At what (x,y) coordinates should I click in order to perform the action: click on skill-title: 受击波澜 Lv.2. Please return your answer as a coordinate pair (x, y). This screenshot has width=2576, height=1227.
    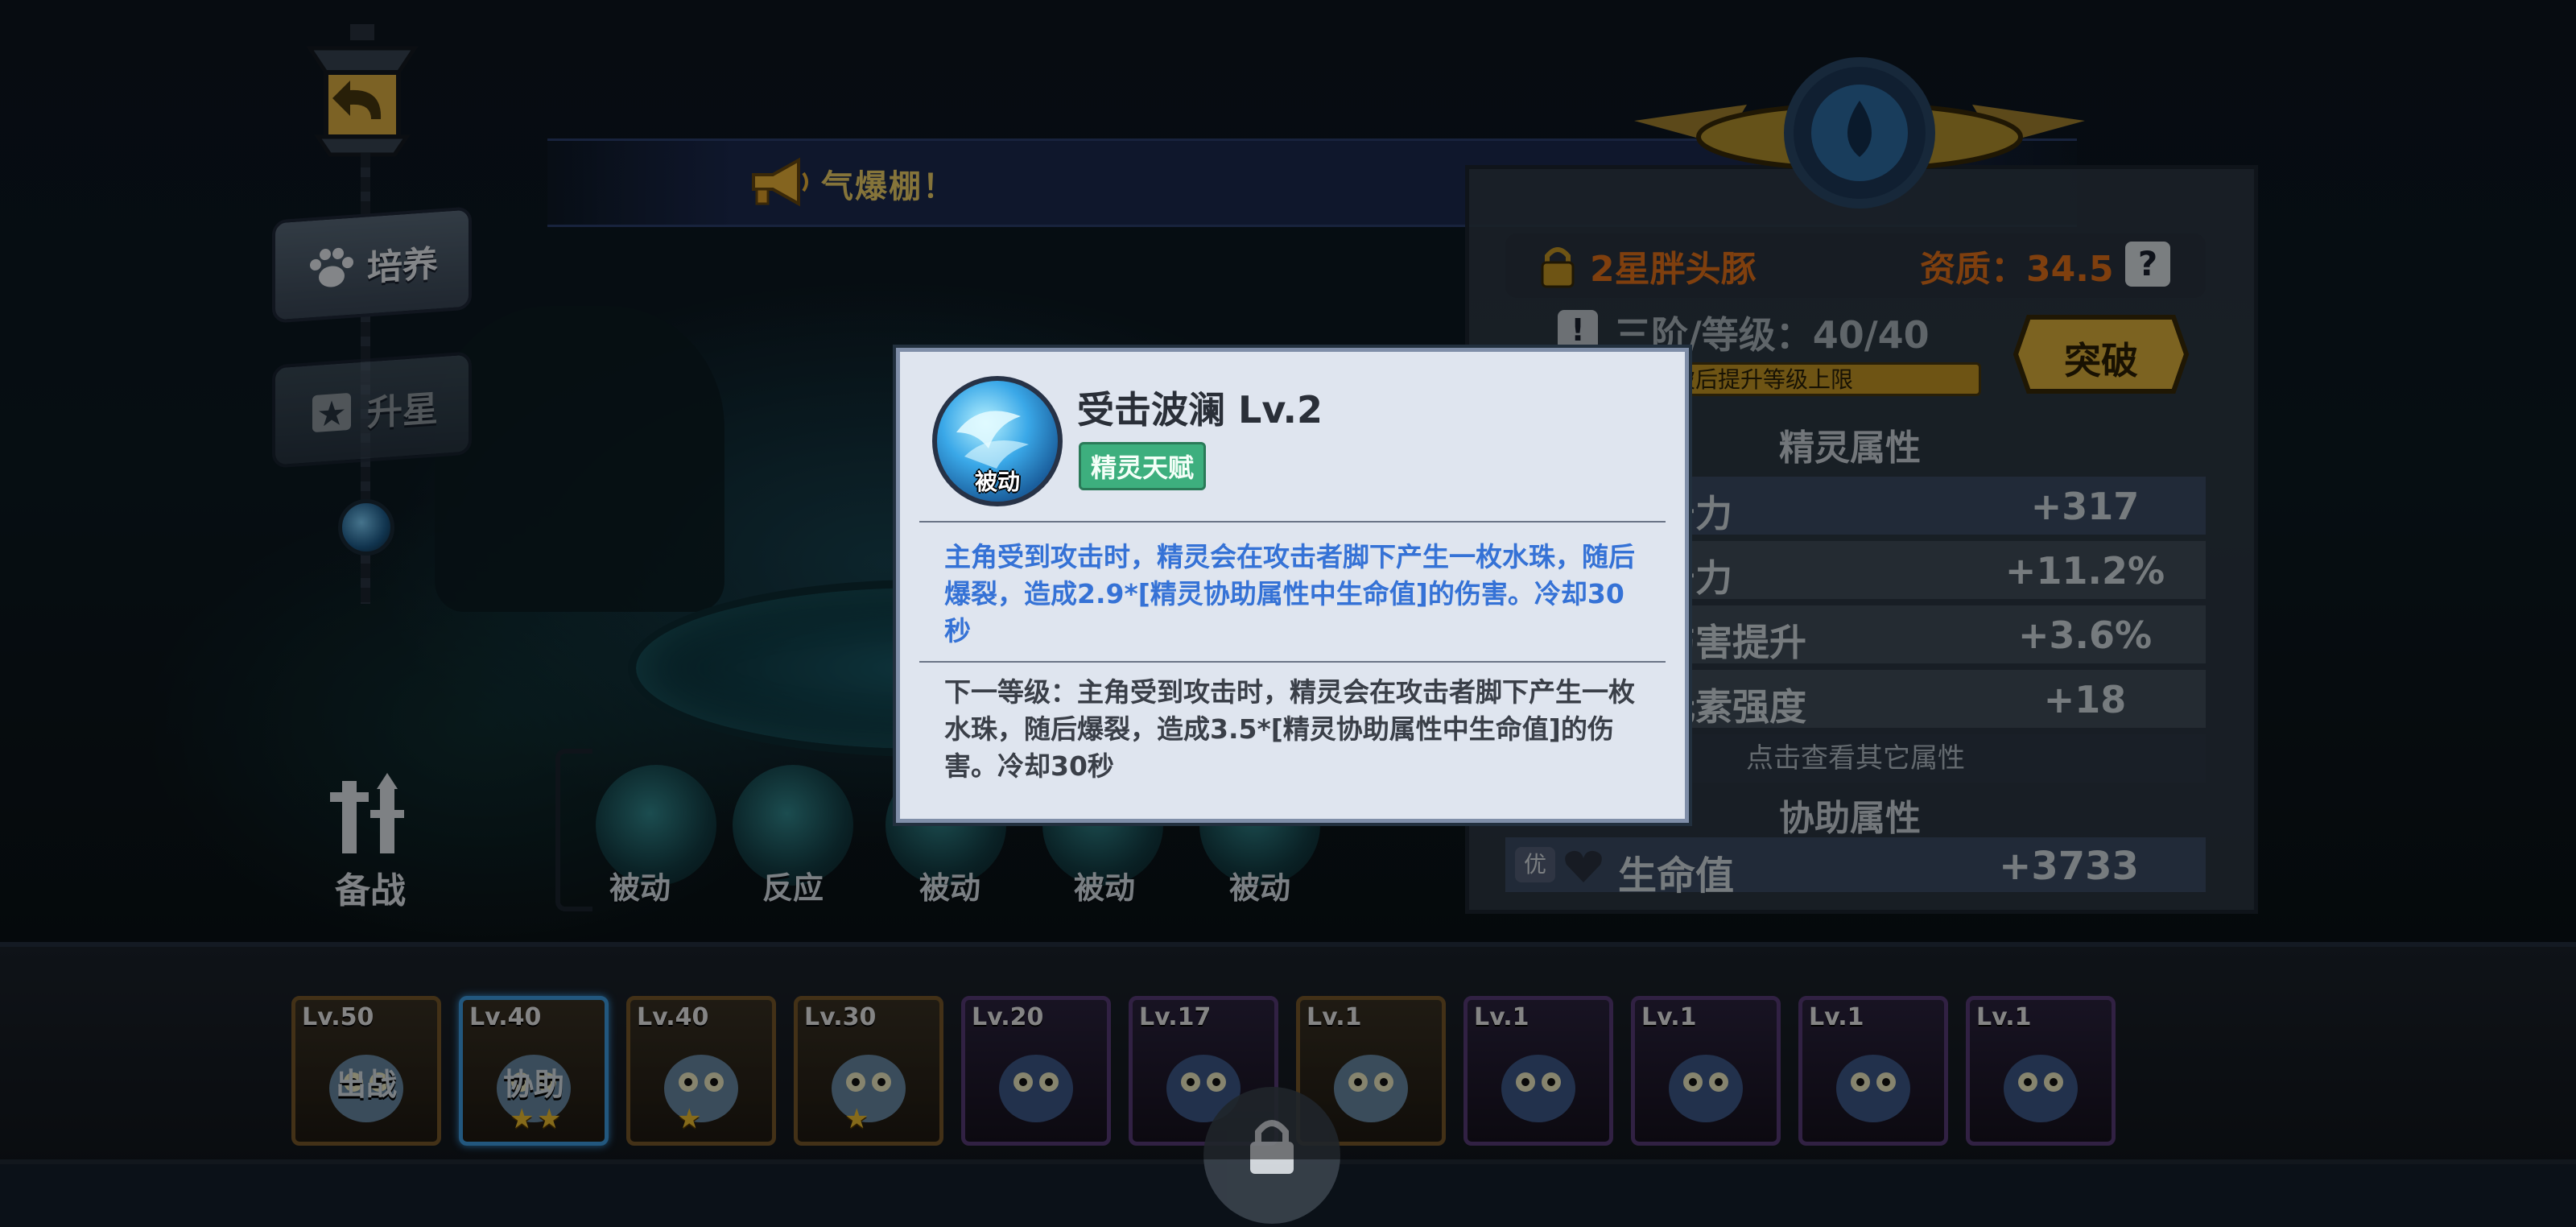
    Looking at the image, I should click on (1200, 410).